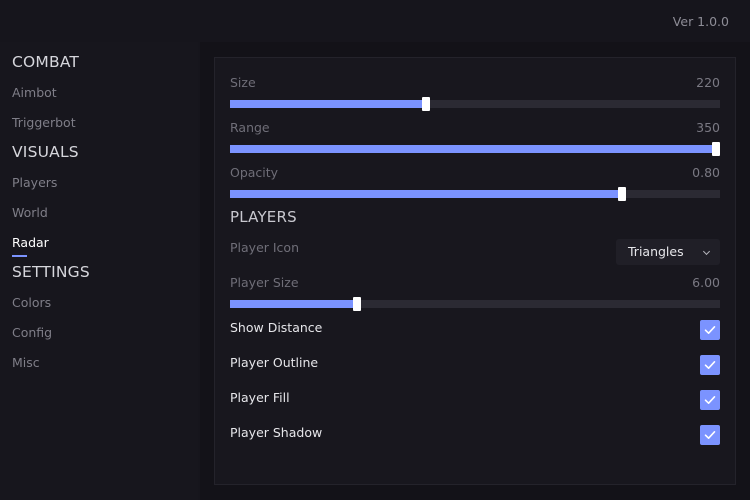 The width and height of the screenshot is (750, 500). Describe the element at coordinates (708, 82) in the screenshot. I see `size-value: 220` at that location.